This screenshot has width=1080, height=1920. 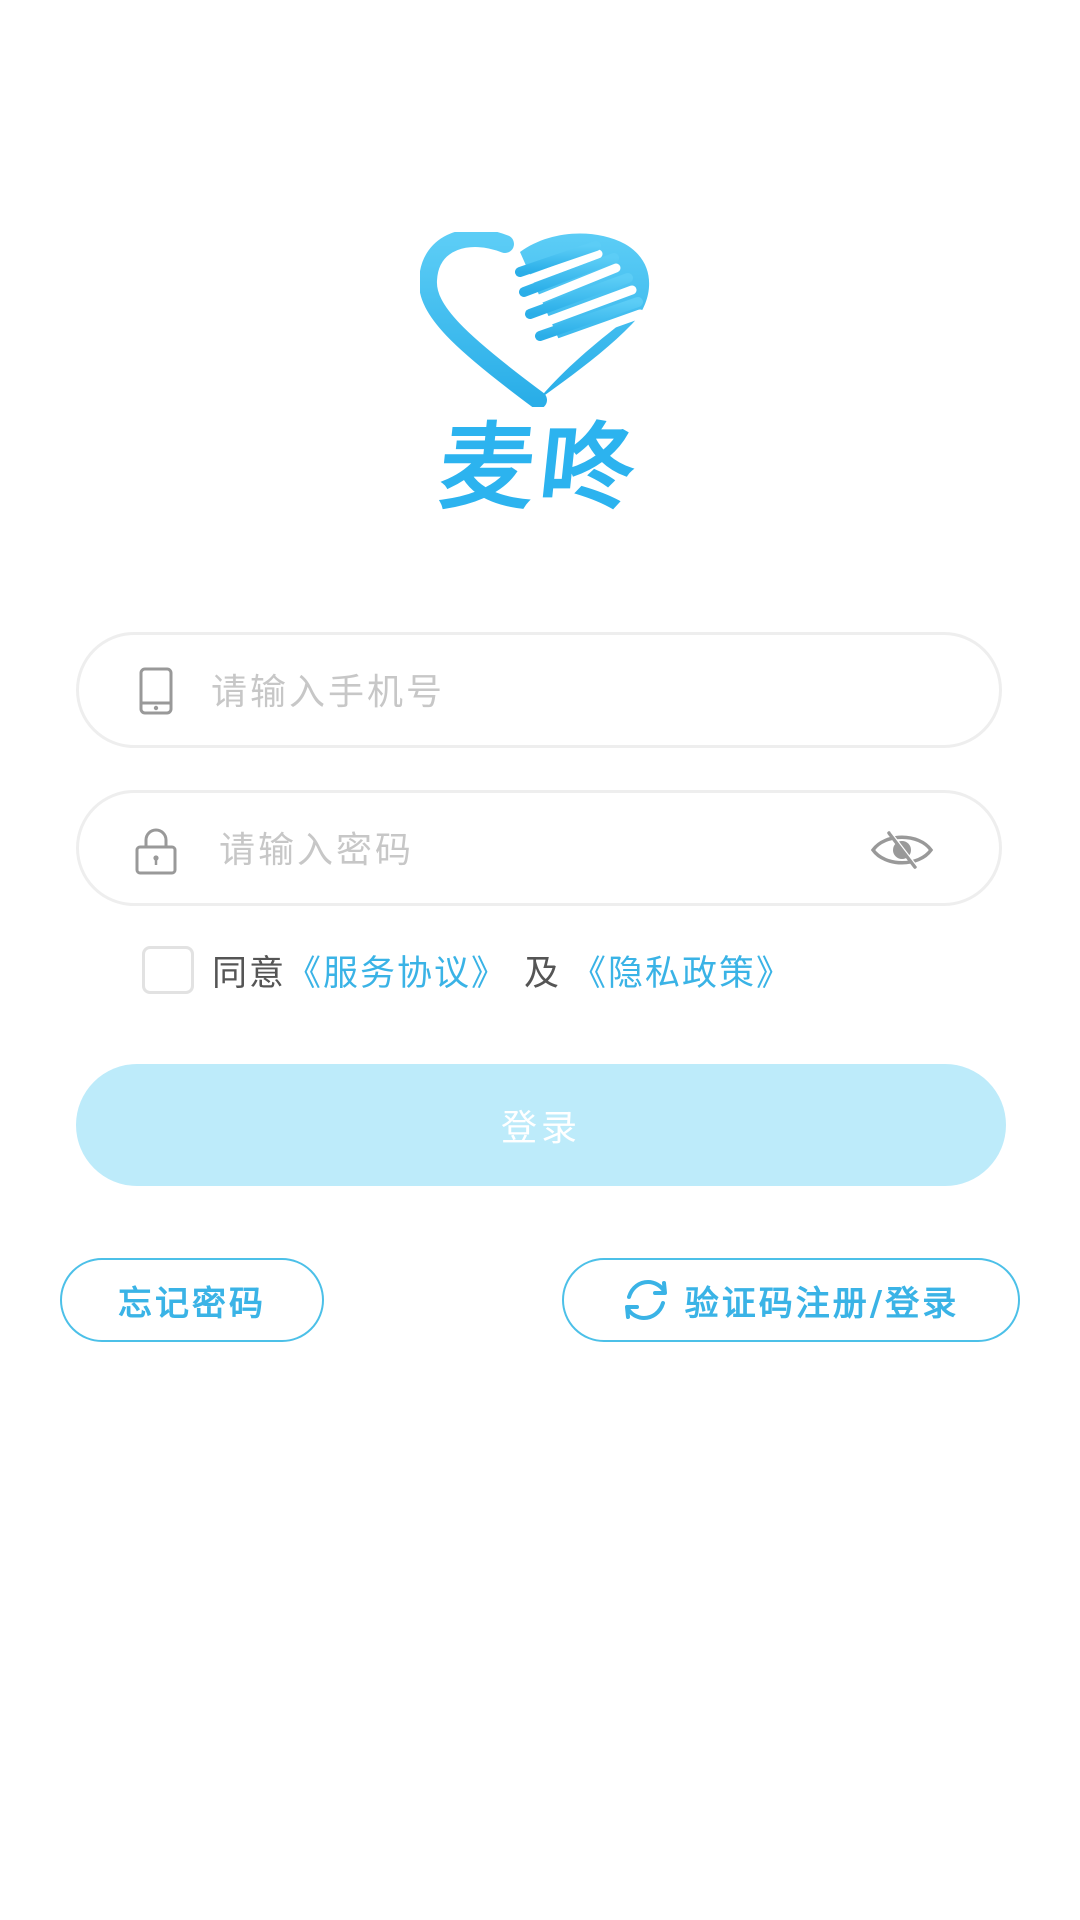 What do you see at coordinates (531, 692) in the screenshot?
I see `phone-input` at bounding box center [531, 692].